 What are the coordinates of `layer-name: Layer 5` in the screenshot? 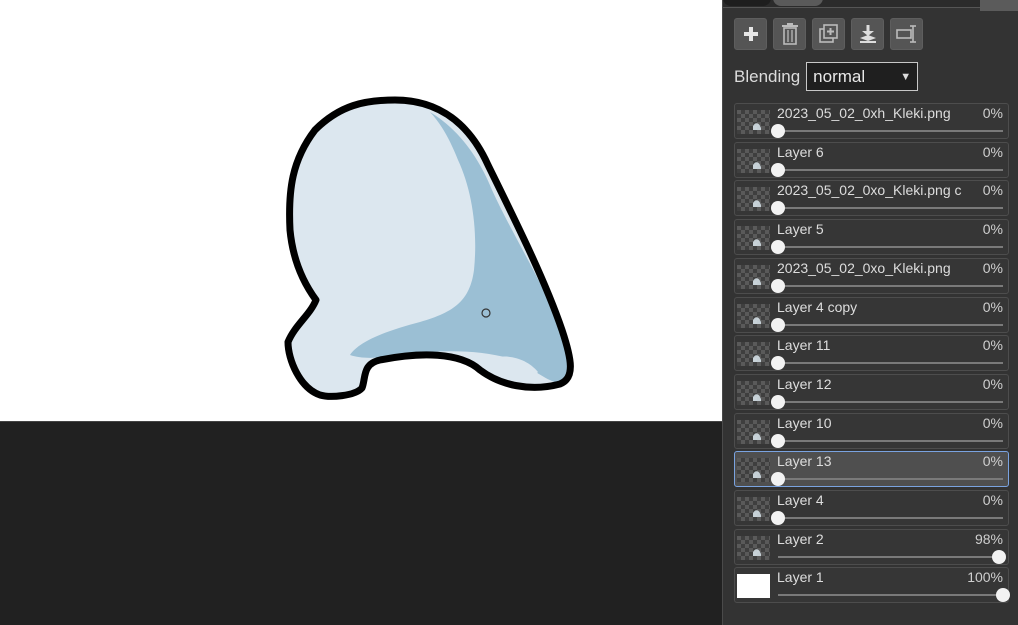 It's located at (872, 229).